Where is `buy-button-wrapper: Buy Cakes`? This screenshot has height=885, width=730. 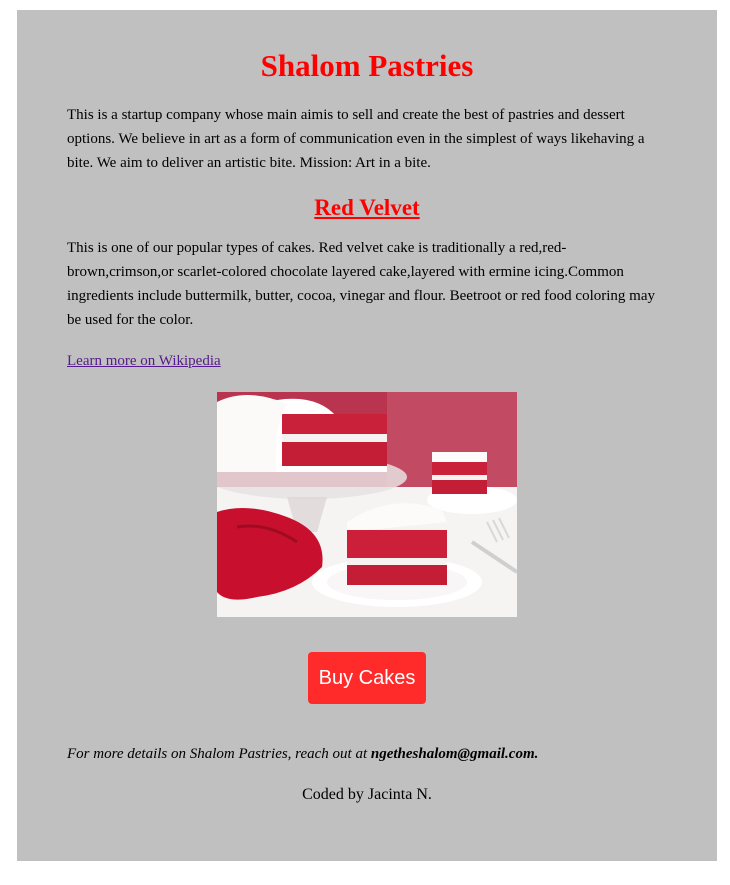 buy-button-wrapper: Buy Cakes is located at coordinates (367, 678).